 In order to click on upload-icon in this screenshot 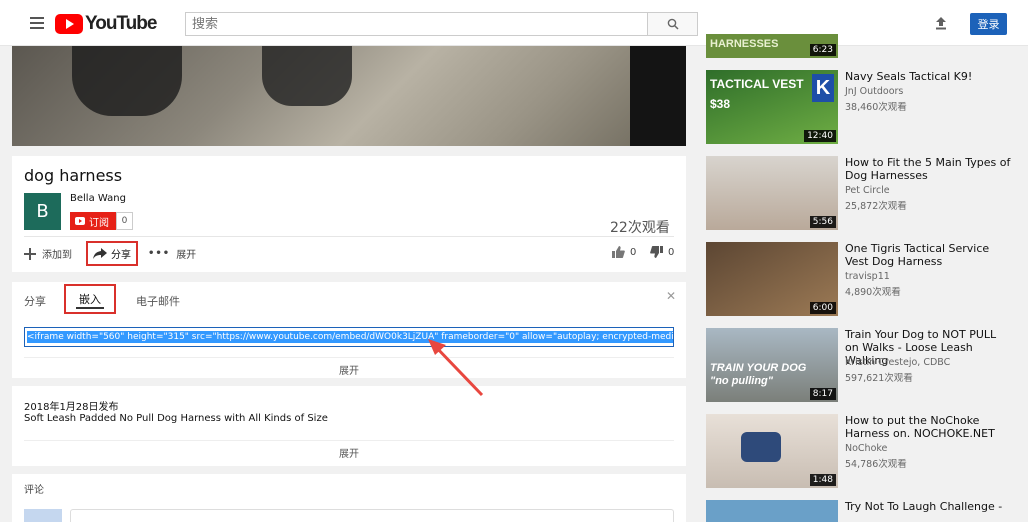, I will do `click(941, 23)`.